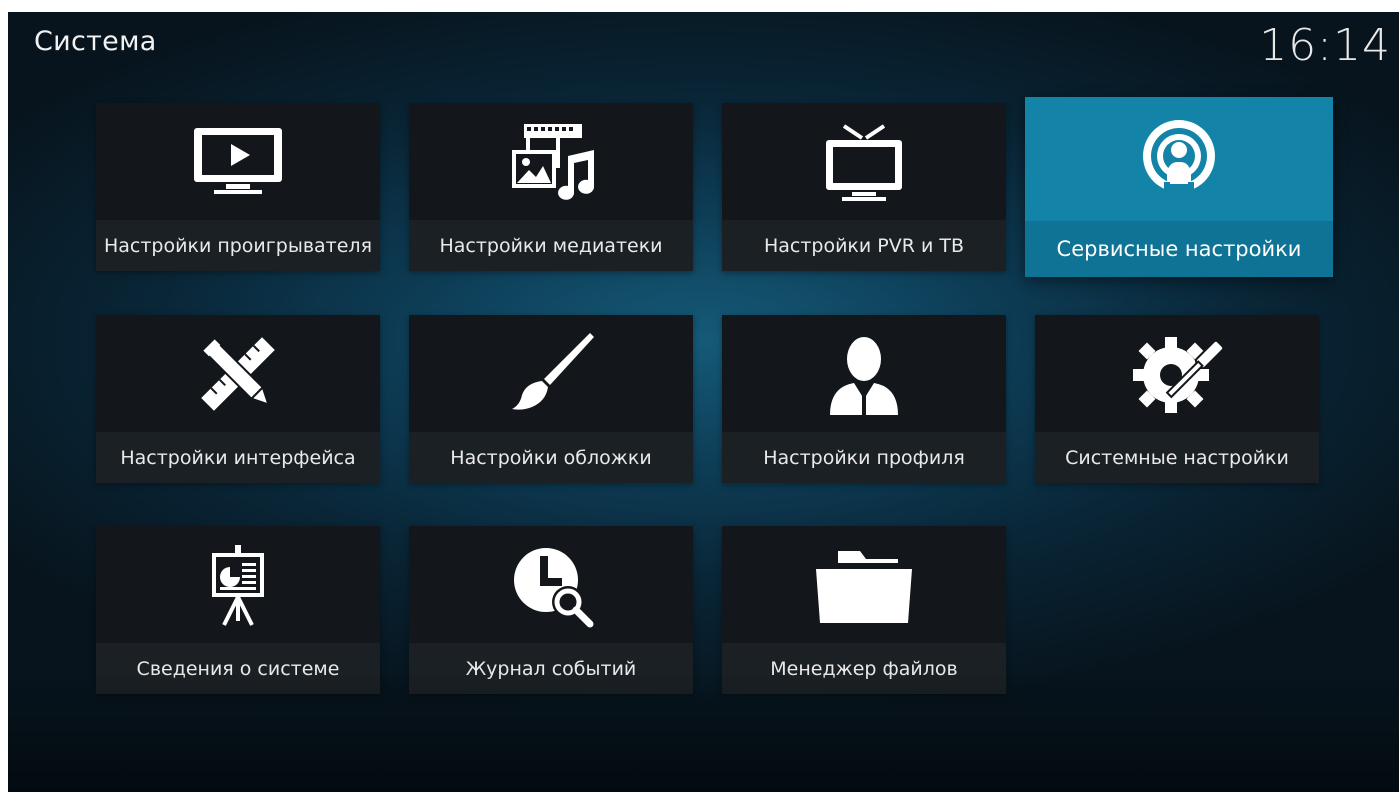 This screenshot has width=1399, height=792. I want to click on presentation-board-icon, so click(238, 584).